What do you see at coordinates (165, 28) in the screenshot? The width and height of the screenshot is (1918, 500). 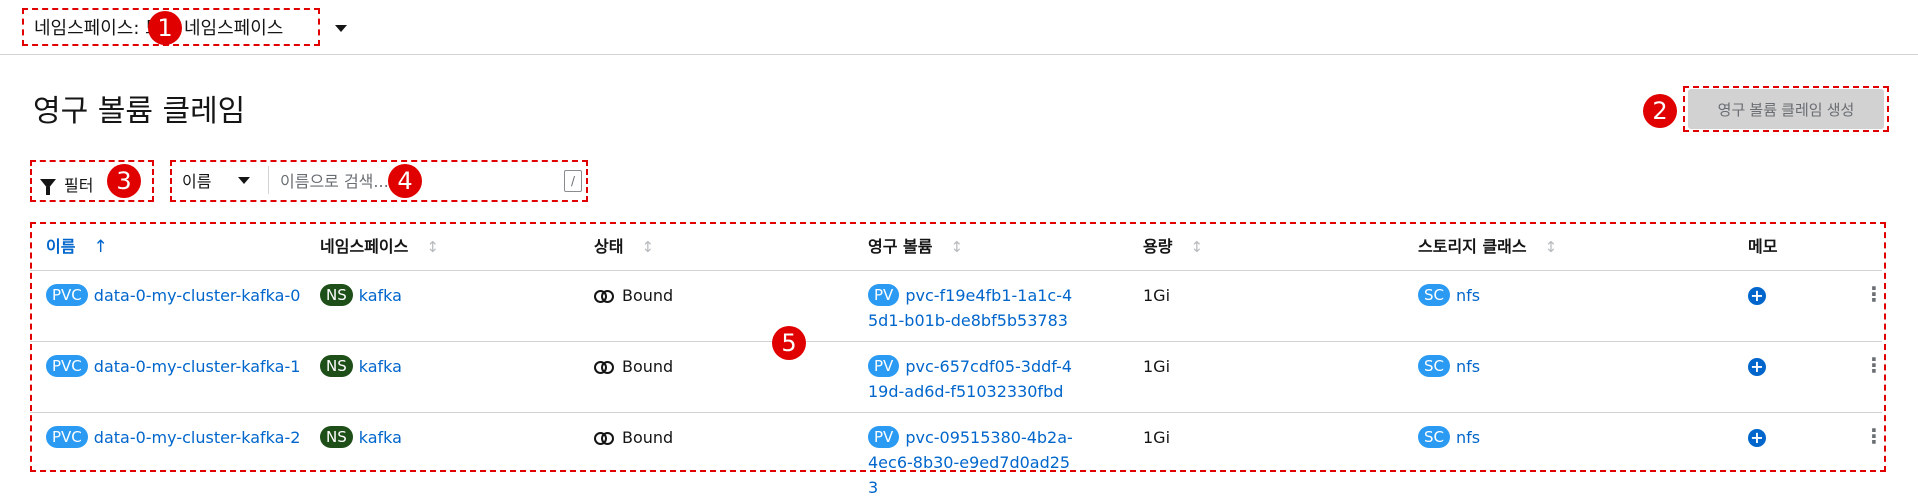 I see `annotation-marker: 1` at bounding box center [165, 28].